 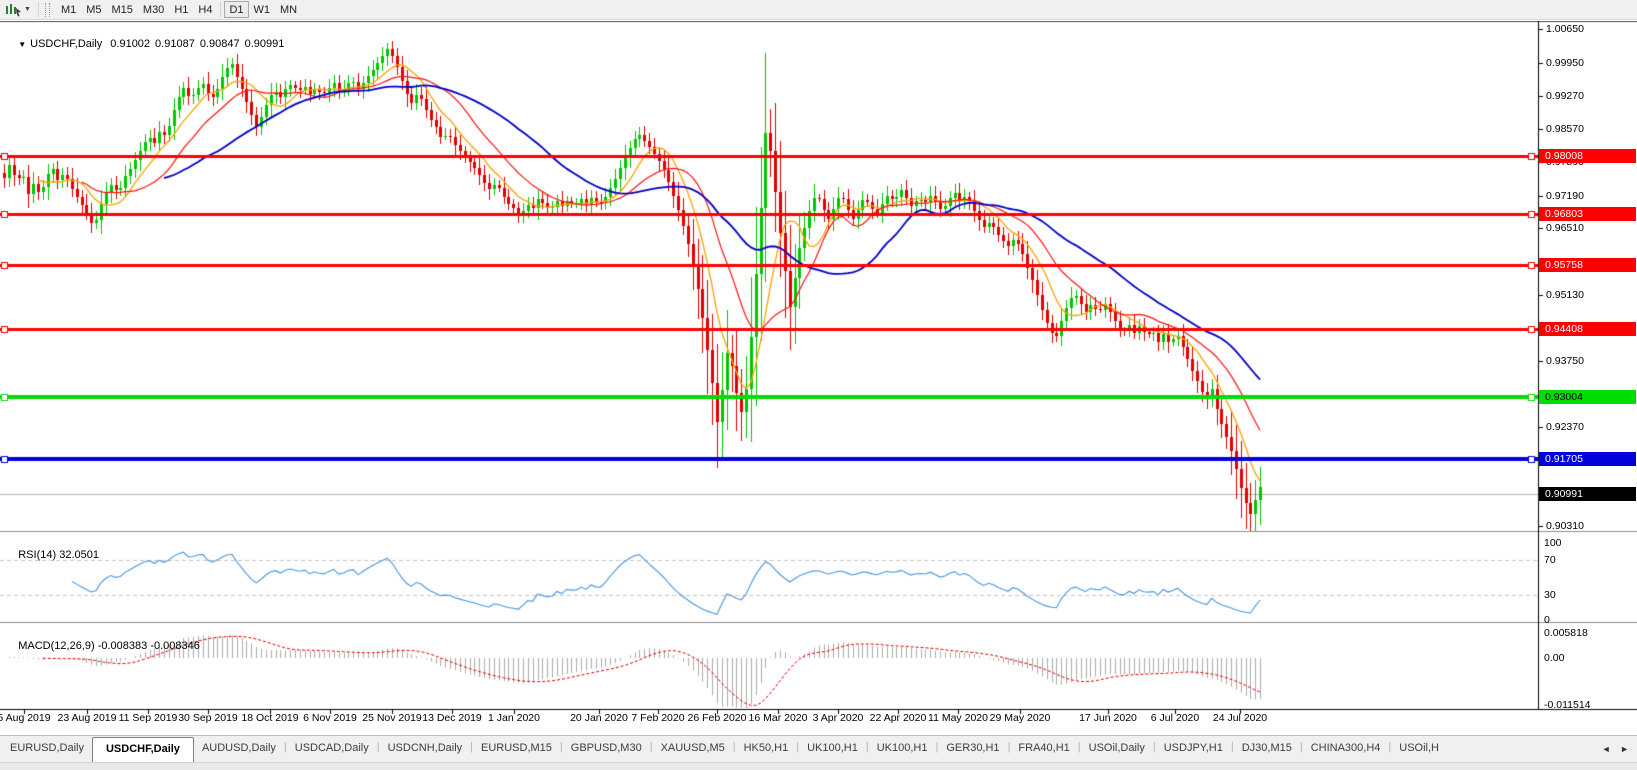 I want to click on date-axis-label: 5 Aug 2019, so click(x=25, y=718).